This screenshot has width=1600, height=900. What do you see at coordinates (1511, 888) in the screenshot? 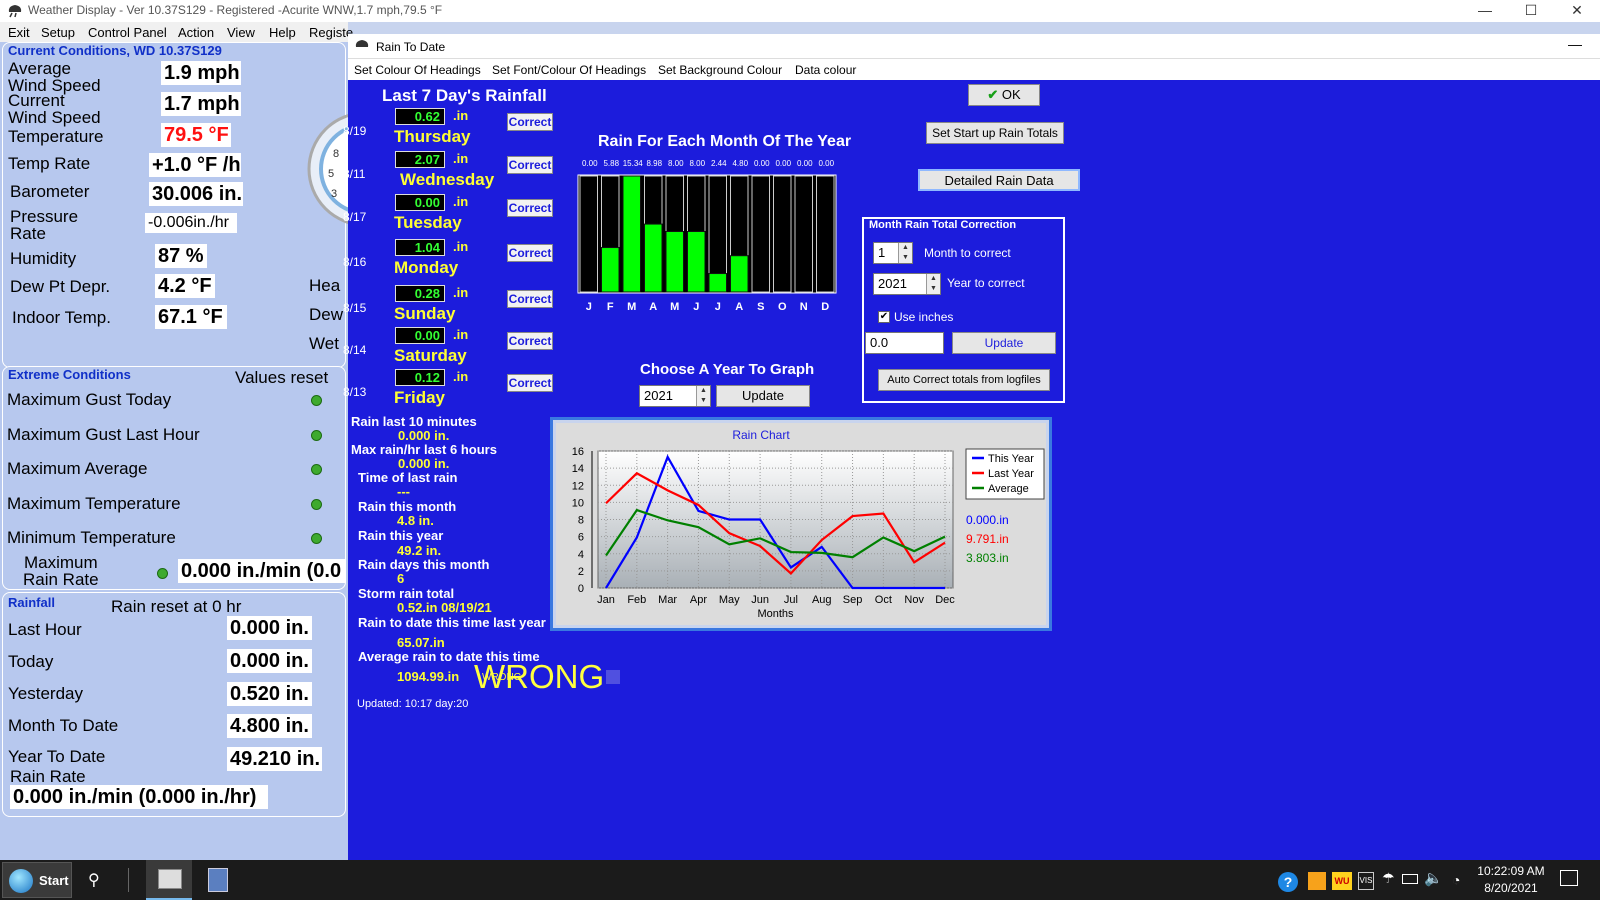
I see `clock-date: 8/20/2021` at bounding box center [1511, 888].